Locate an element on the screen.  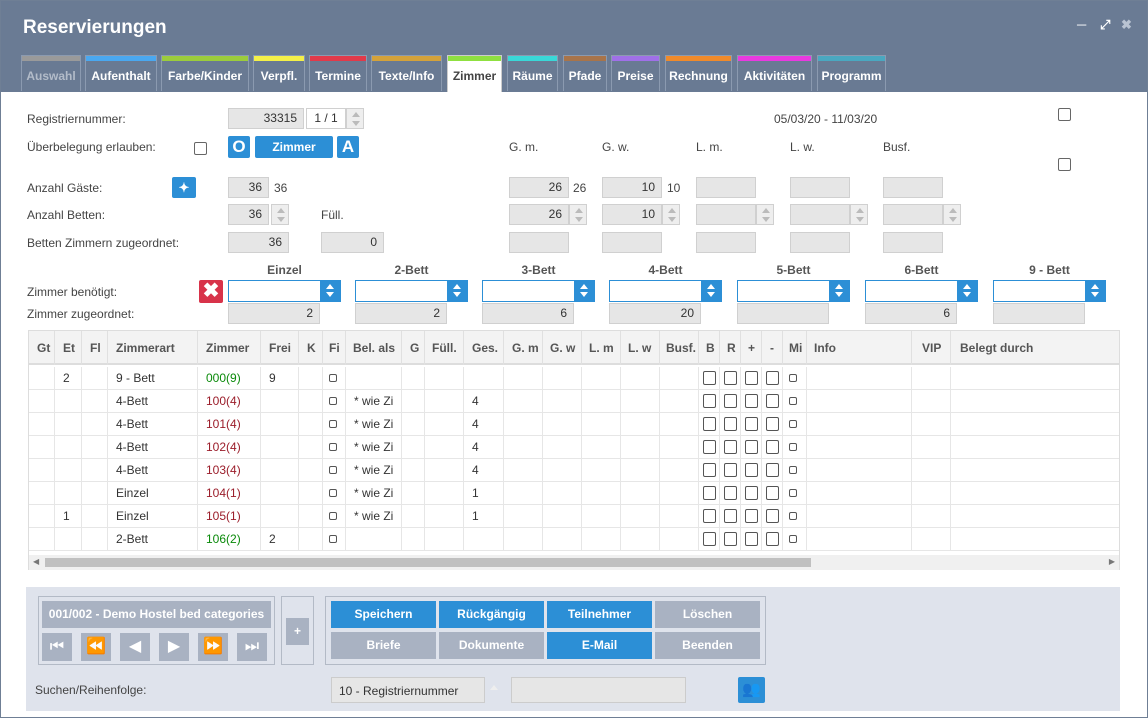
save-button: Speichern is located at coordinates (383, 614).